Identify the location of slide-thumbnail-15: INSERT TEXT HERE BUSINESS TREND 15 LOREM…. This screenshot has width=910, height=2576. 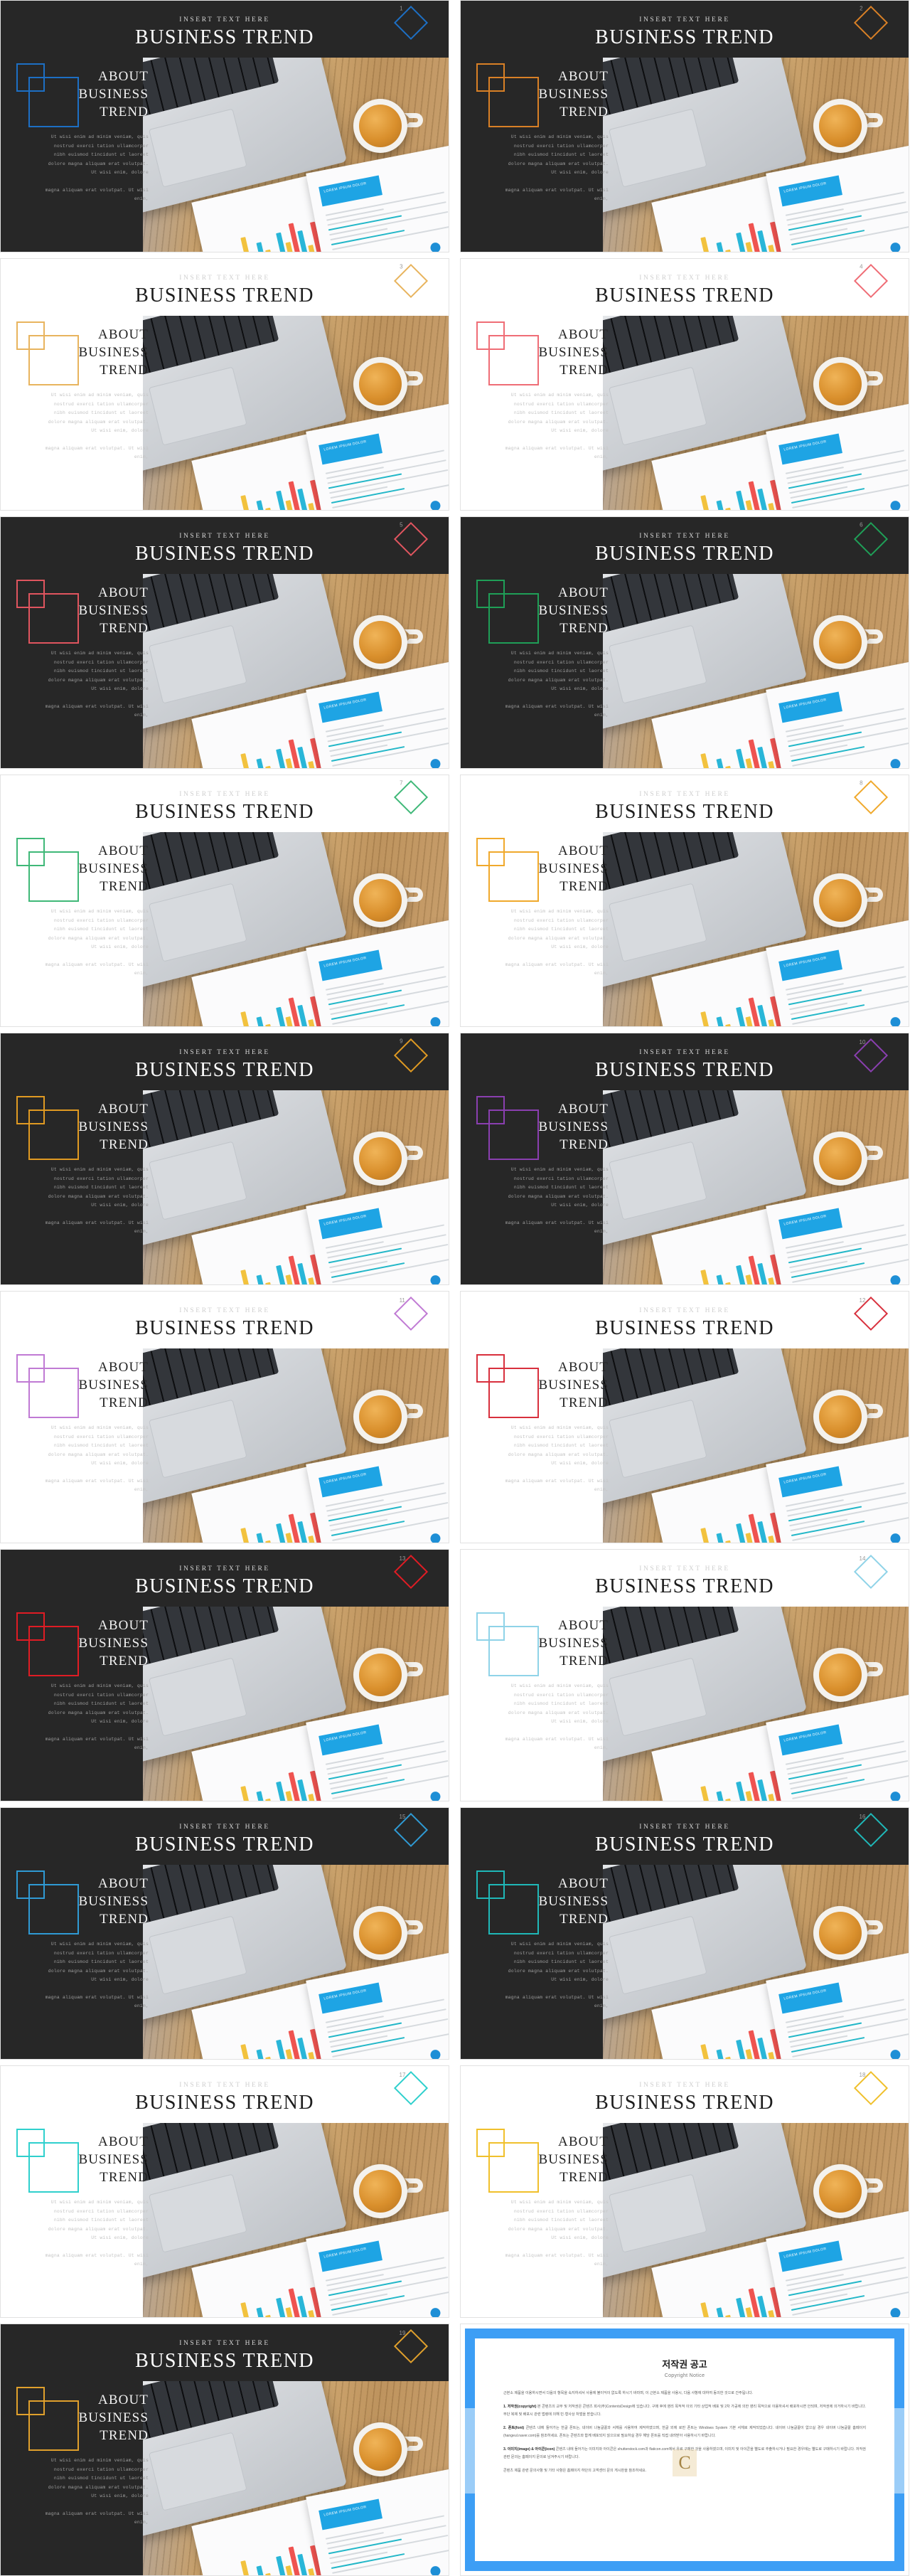
(224, 1933).